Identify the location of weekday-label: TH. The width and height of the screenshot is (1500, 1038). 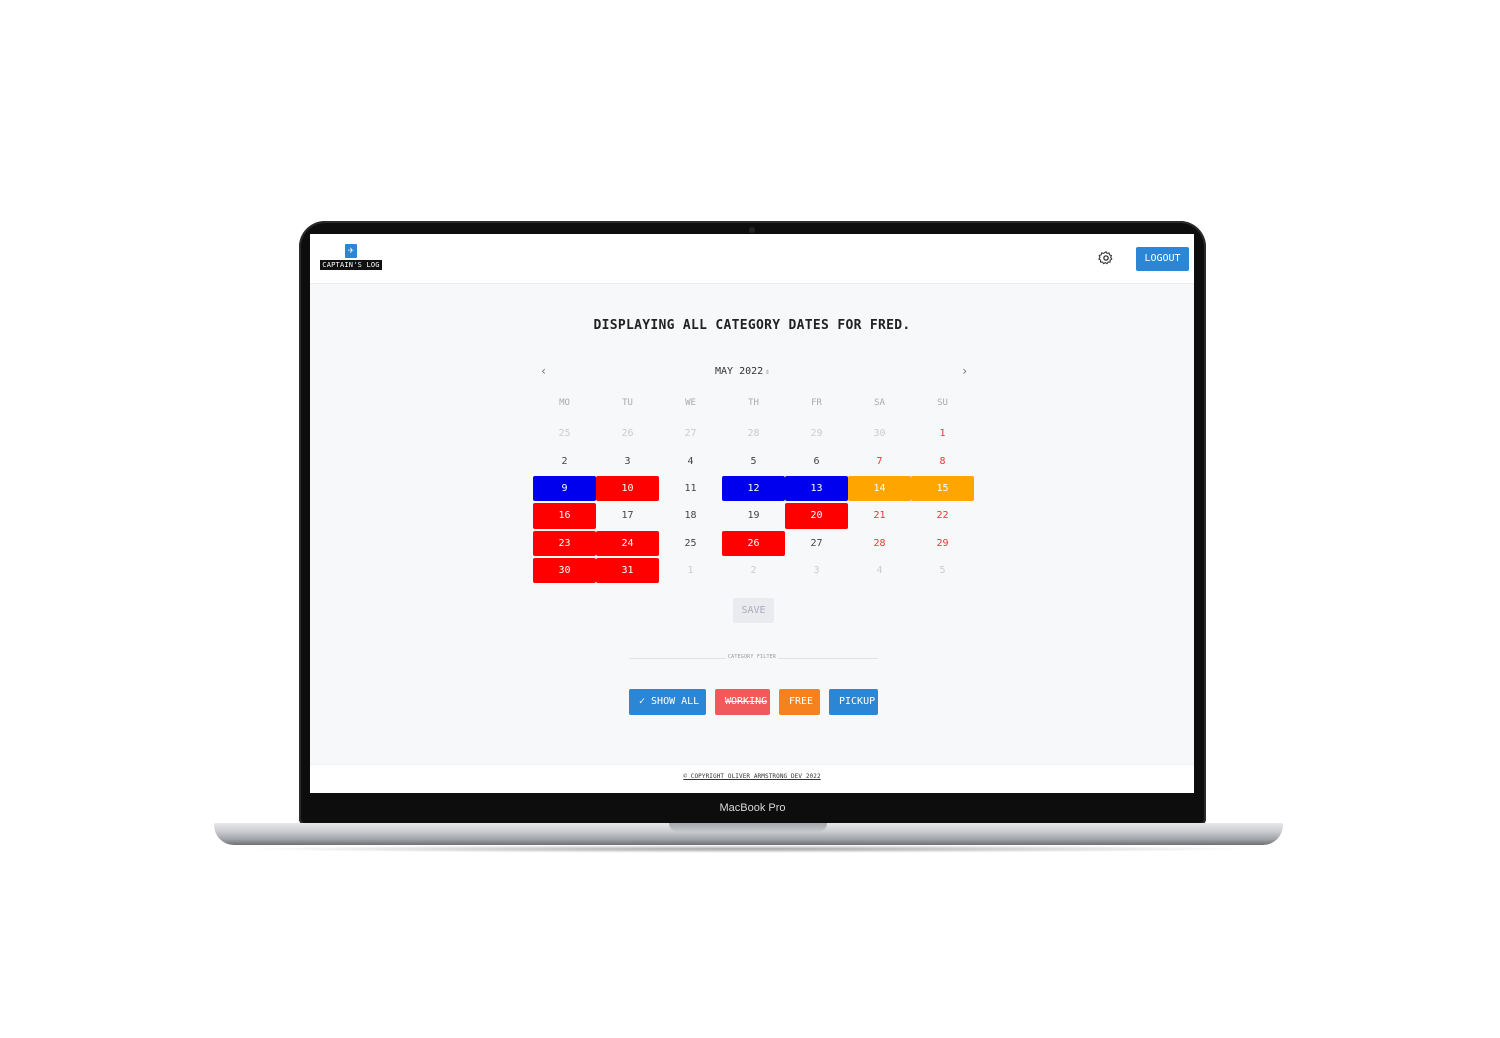
(753, 403).